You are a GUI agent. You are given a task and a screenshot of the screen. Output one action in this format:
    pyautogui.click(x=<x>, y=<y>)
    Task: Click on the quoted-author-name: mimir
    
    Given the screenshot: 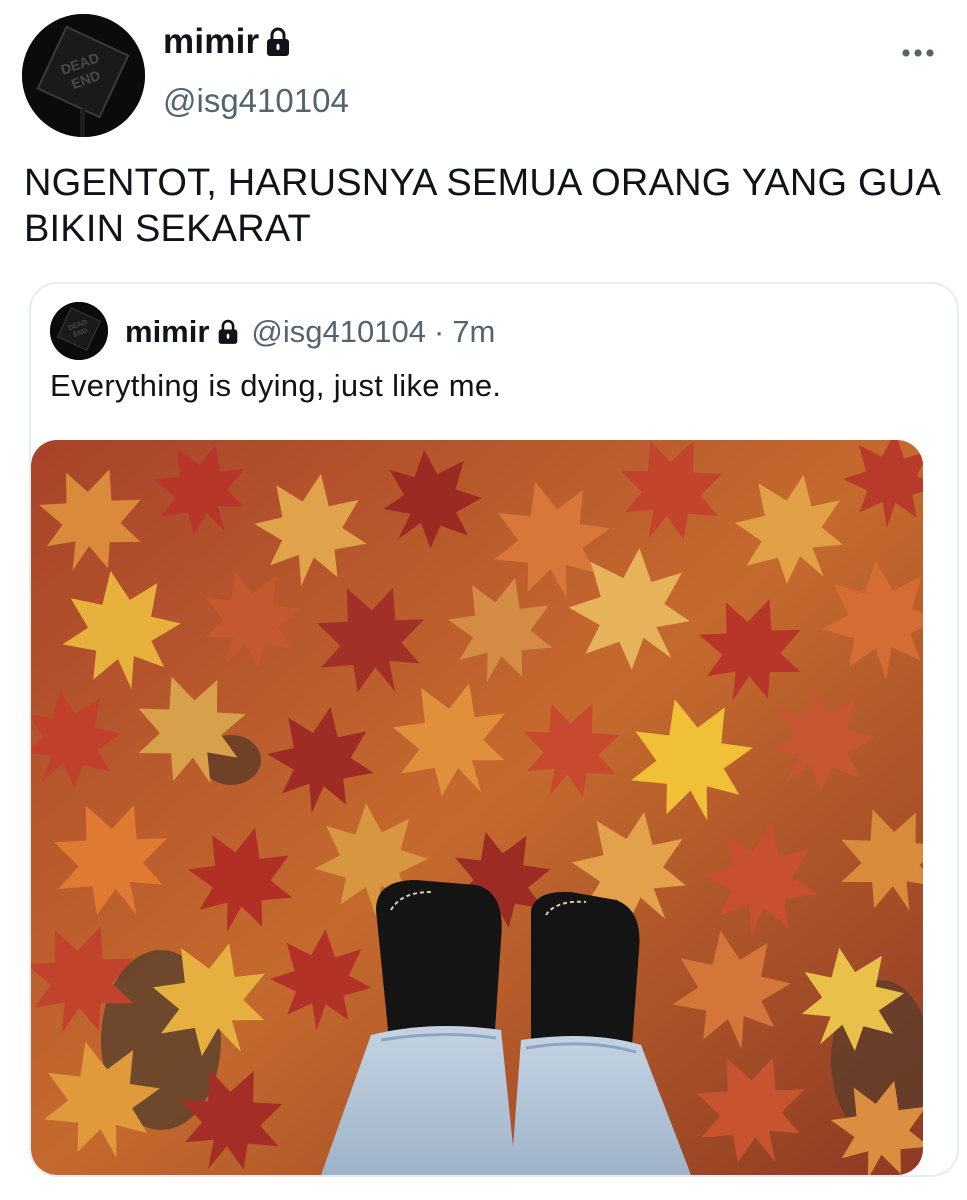 What is the action you would take?
    pyautogui.click(x=167, y=332)
    